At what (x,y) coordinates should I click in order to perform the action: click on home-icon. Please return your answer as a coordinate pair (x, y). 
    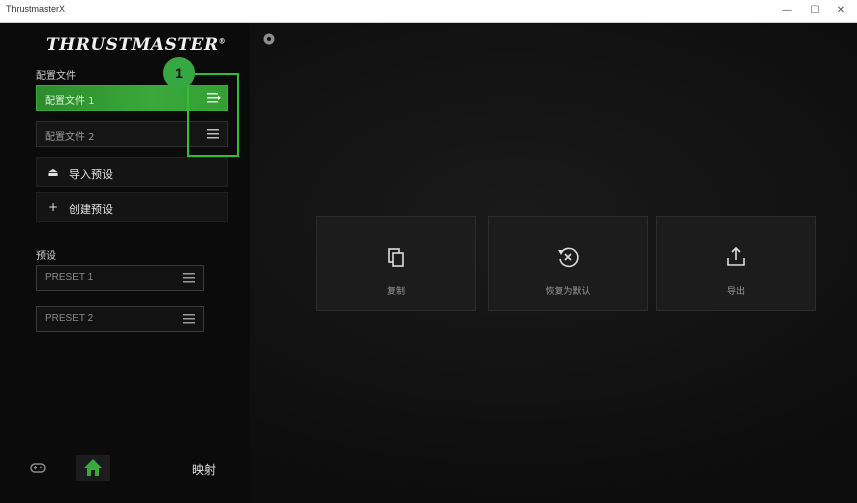
    Looking at the image, I should click on (93, 467).